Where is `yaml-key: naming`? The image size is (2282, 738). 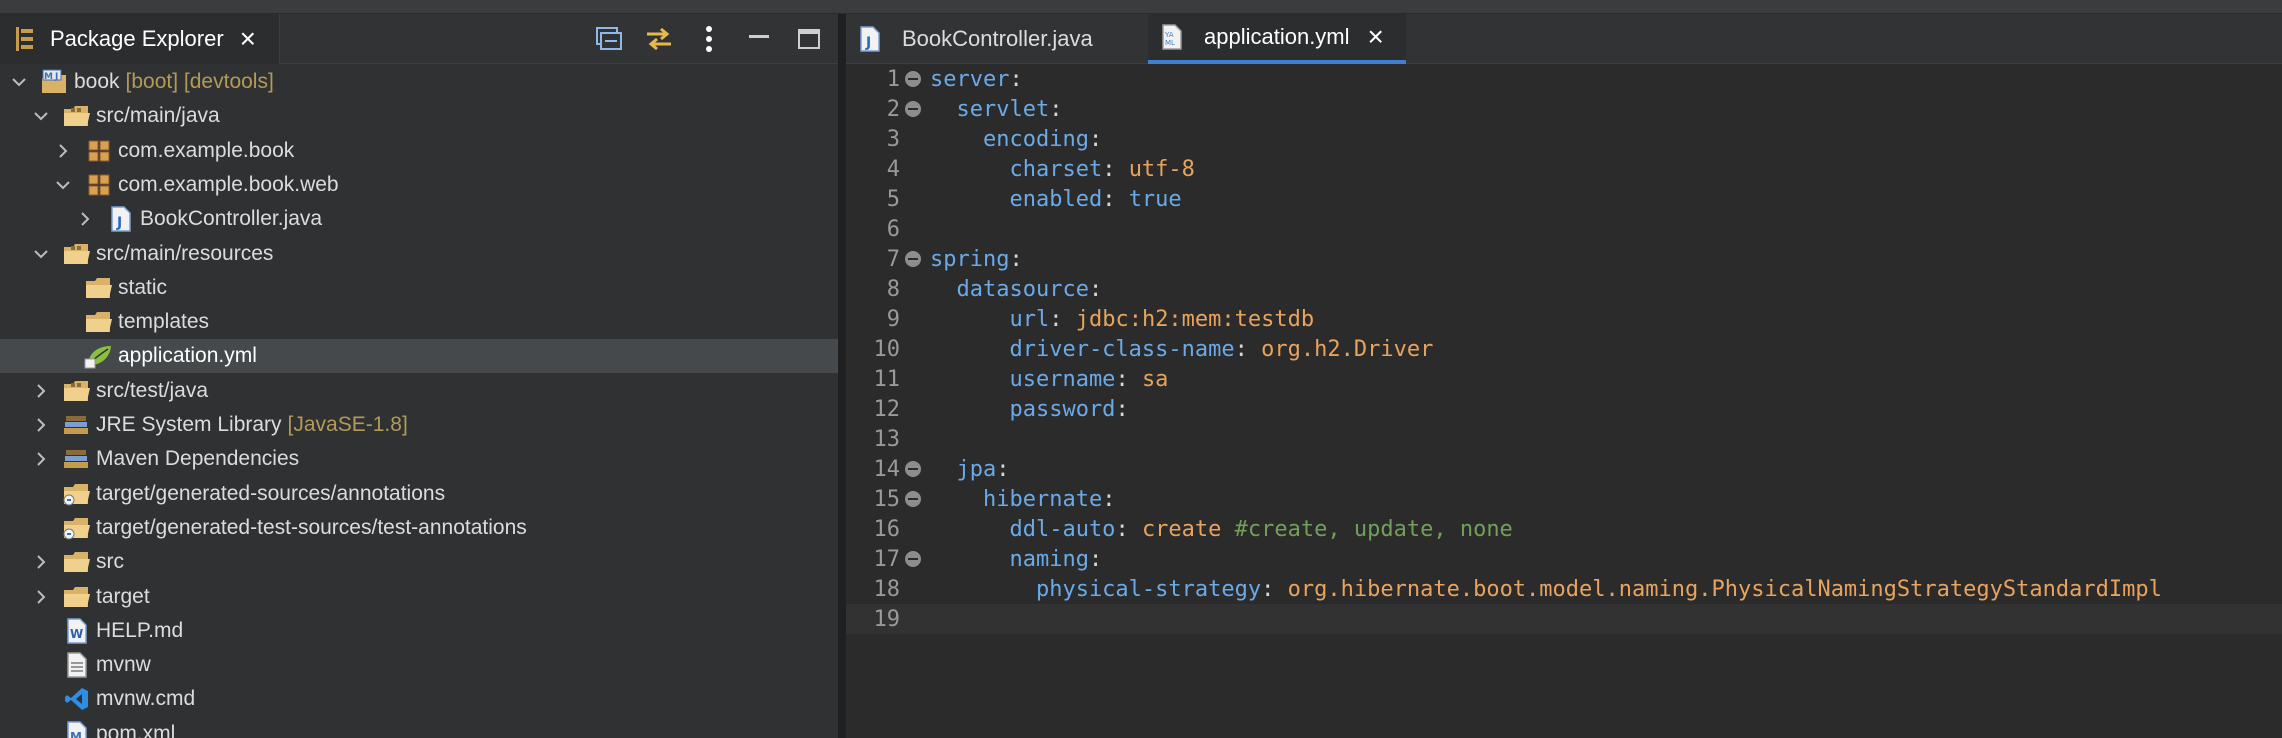 yaml-key: naming is located at coordinates (1009, 559).